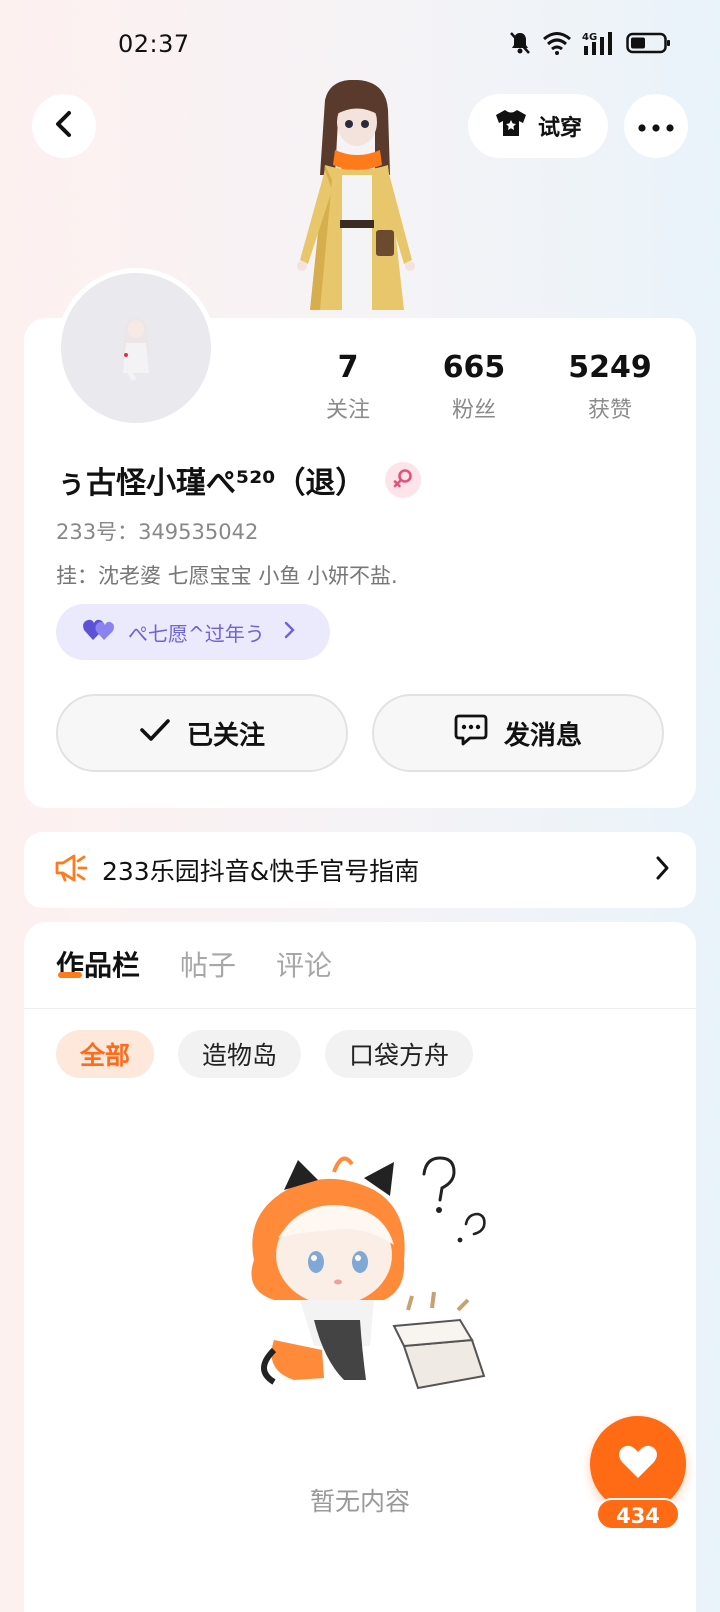 The image size is (720, 1612). What do you see at coordinates (105, 1054) in the screenshot?
I see `chip-all: 全部` at bounding box center [105, 1054].